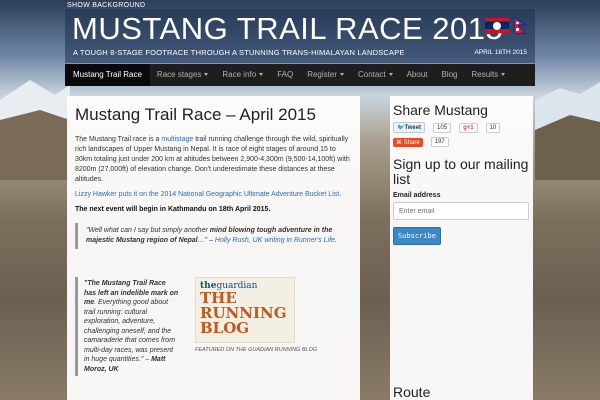 The height and width of the screenshot is (400, 600). What do you see at coordinates (399, 142) in the screenshot?
I see `stumbleupon-icon: ⌘` at bounding box center [399, 142].